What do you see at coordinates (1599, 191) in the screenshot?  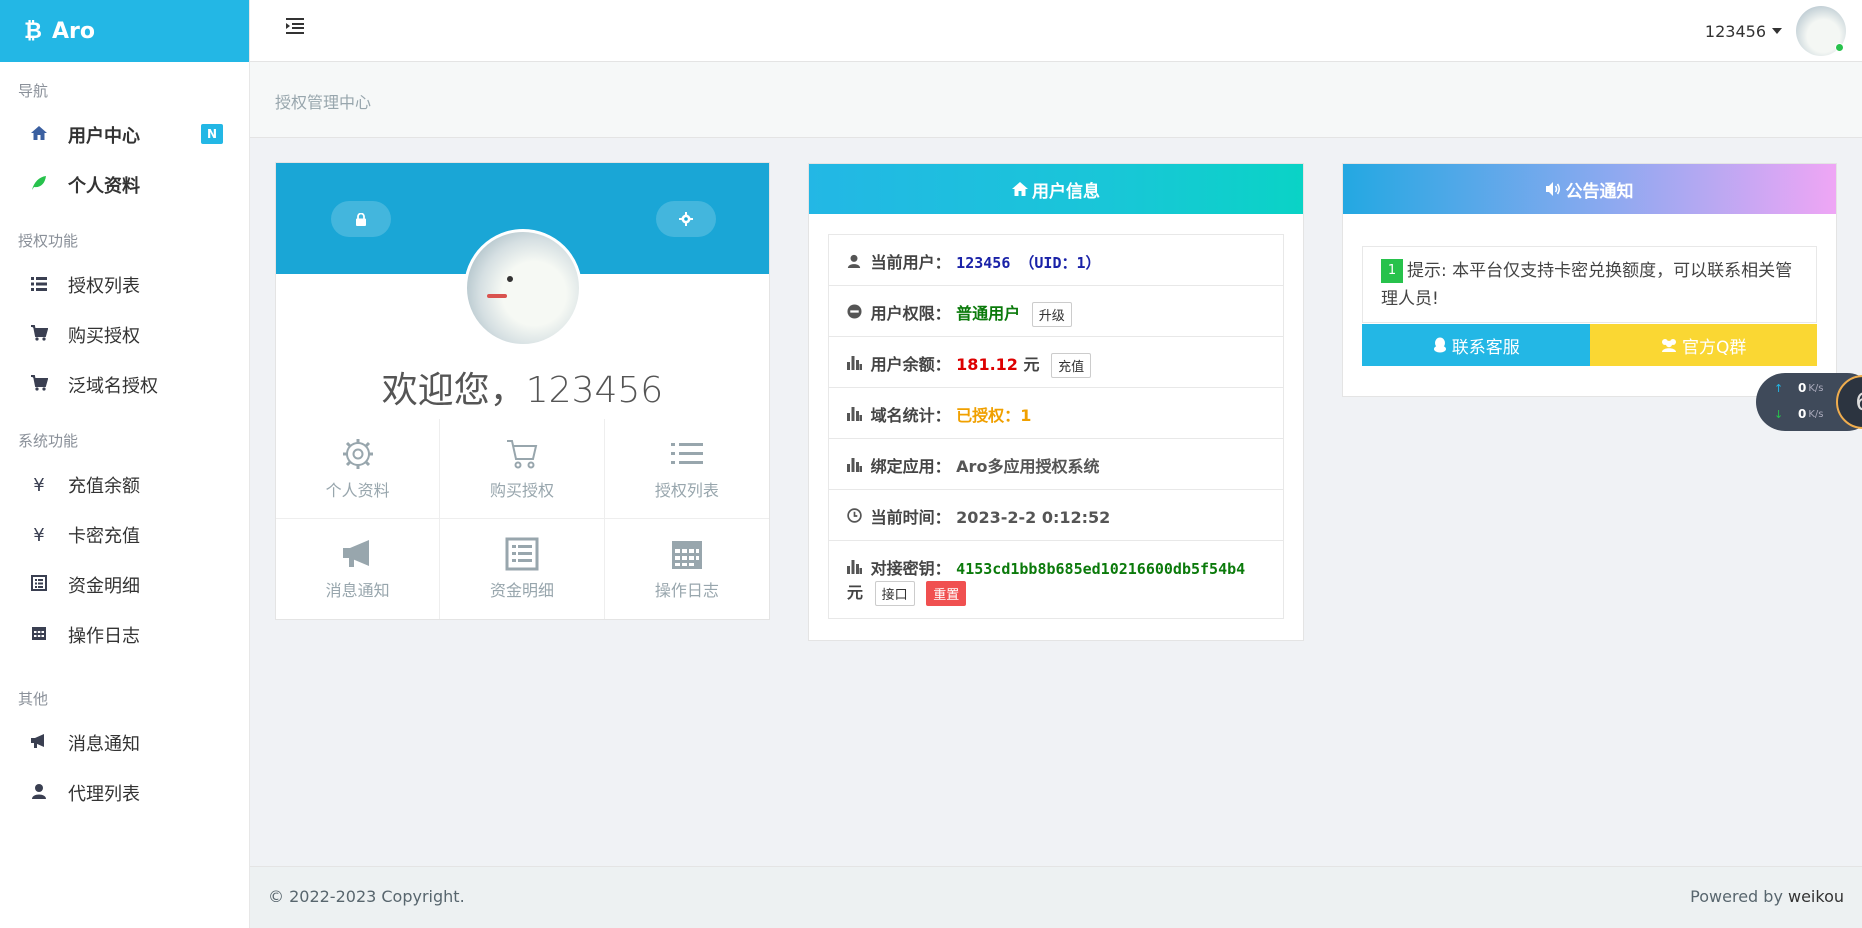 I see `notice-title: 公告通知` at bounding box center [1599, 191].